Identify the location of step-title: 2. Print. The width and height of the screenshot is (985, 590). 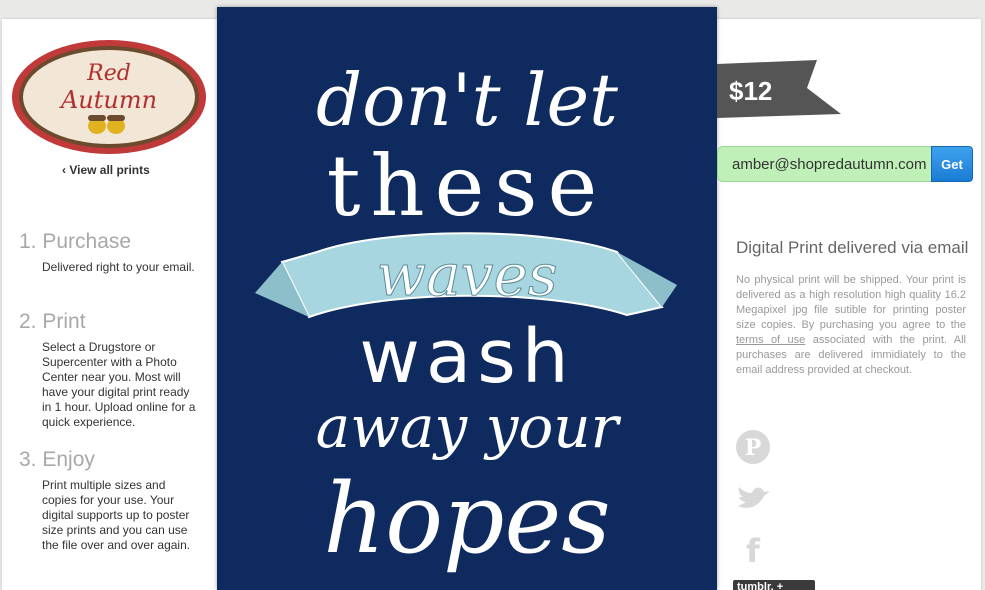
(52, 321).